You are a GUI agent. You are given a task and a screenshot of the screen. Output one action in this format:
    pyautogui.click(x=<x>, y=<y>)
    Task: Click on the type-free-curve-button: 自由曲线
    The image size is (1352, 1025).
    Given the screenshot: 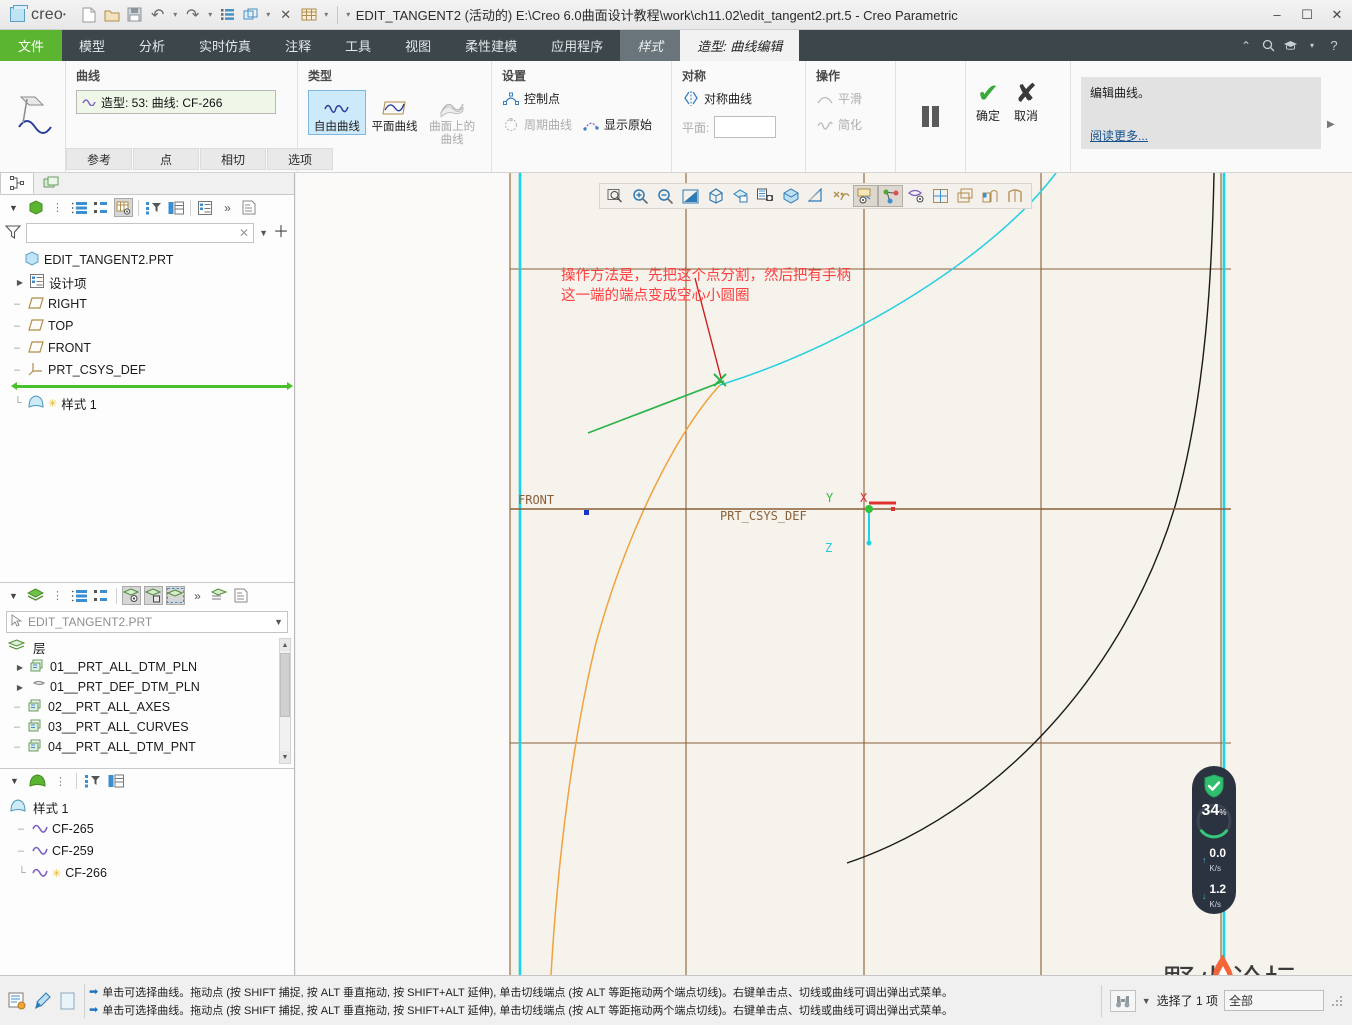 What is the action you would take?
    pyautogui.click(x=337, y=113)
    